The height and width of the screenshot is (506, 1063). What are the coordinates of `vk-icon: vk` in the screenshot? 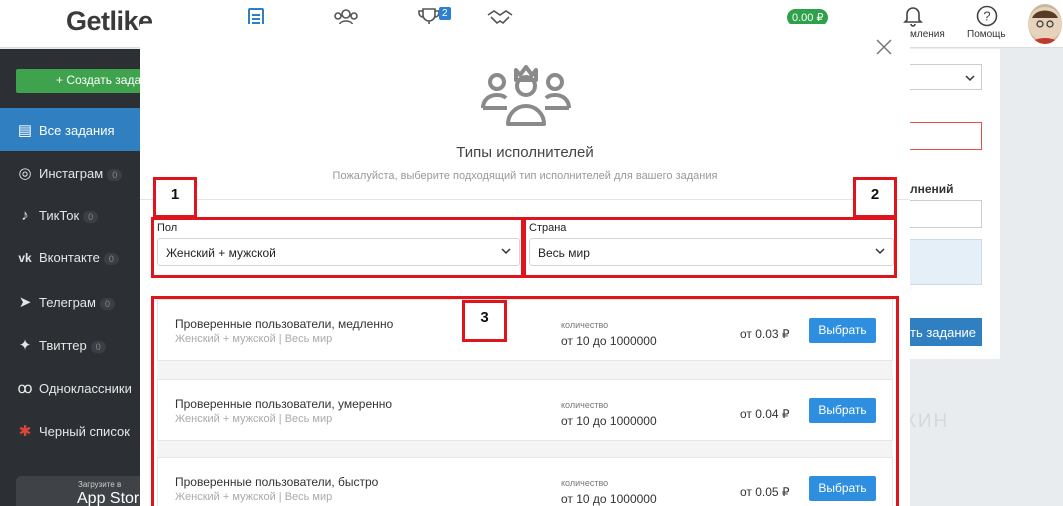 It's located at (25, 258).